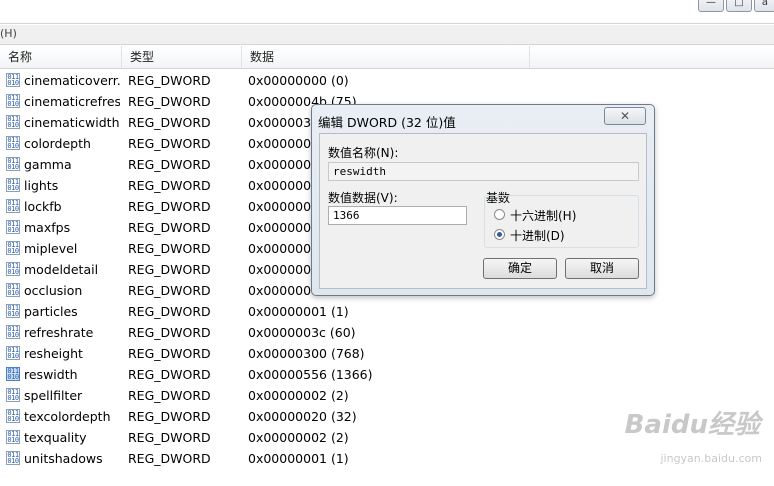  I want to click on minimize-button: —, so click(711, 6).